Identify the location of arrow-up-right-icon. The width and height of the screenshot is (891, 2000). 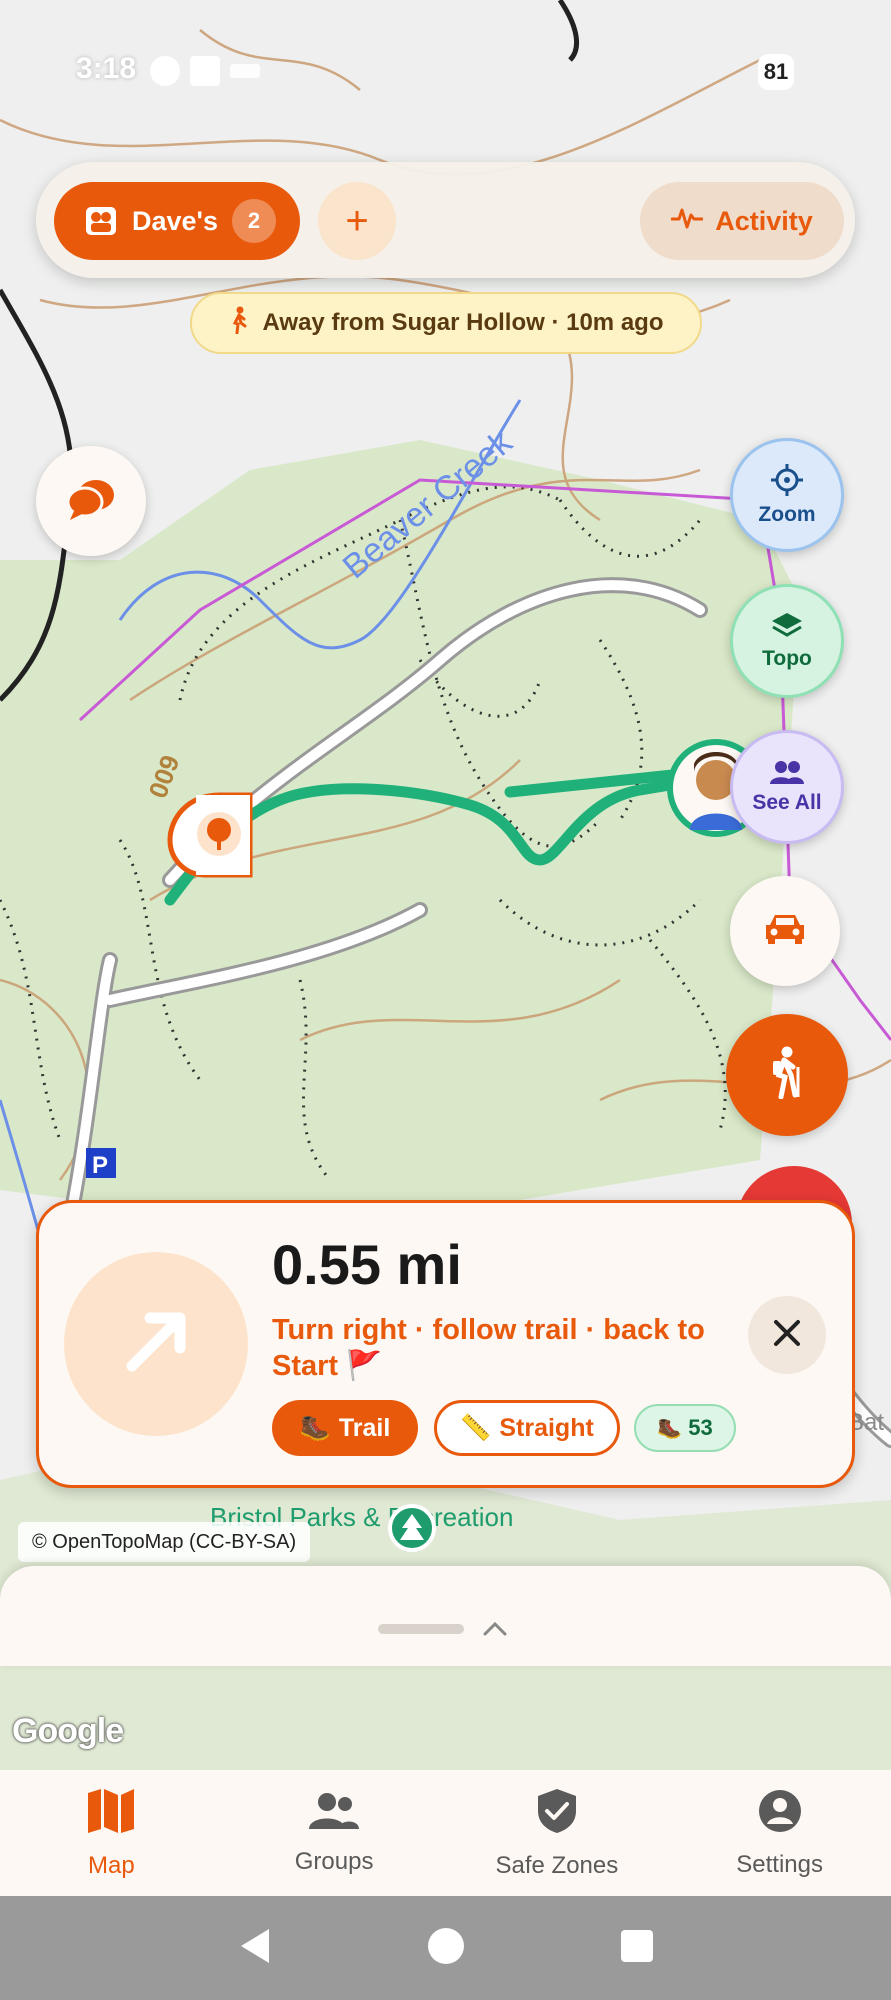
(156, 1344).